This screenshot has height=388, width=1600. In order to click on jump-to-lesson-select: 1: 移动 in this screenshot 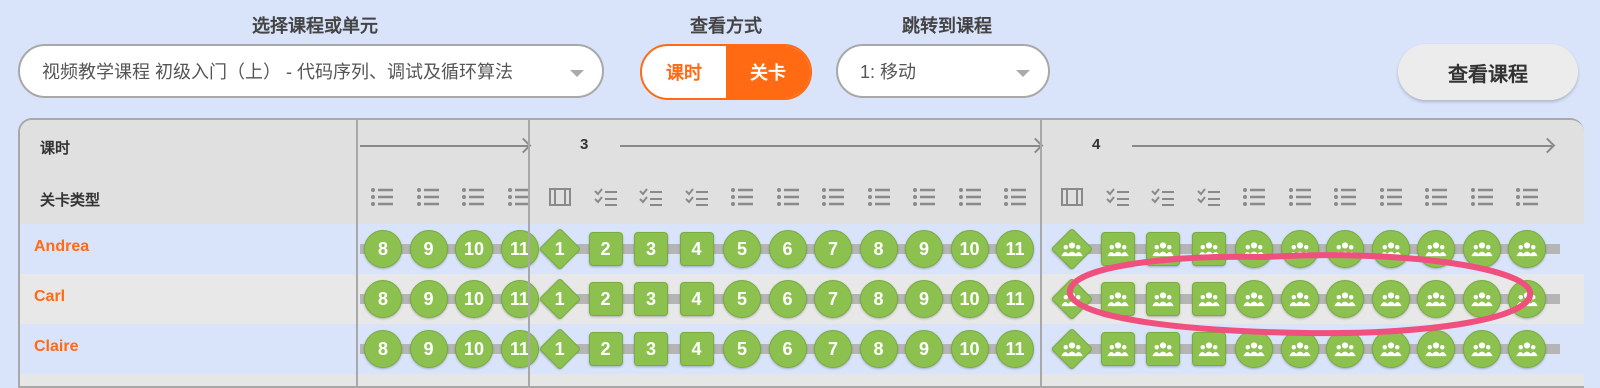, I will do `click(943, 71)`.